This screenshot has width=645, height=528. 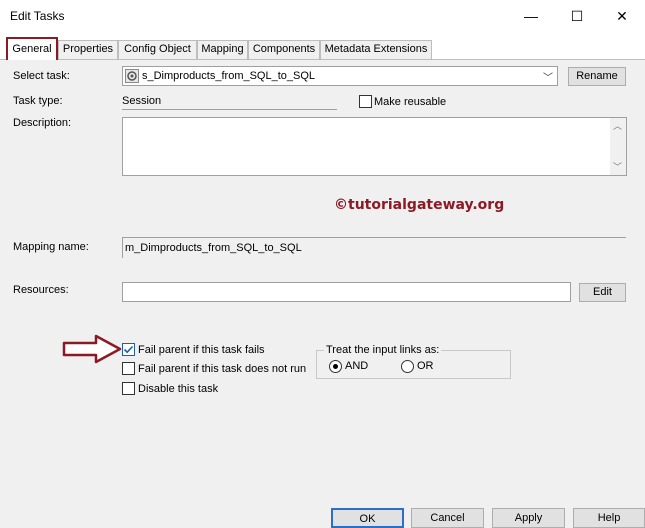 I want to click on tab-metadata-extensions: Metadata Extensions, so click(x=376, y=49).